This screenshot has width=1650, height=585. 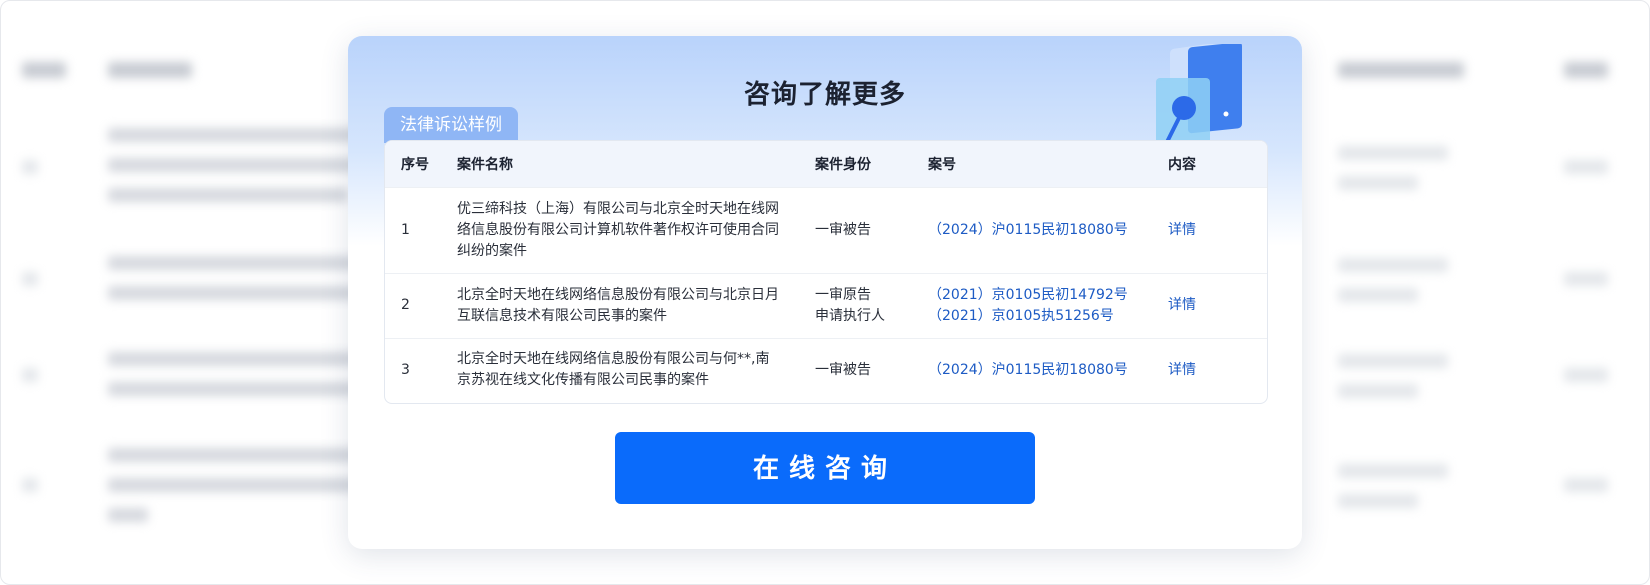 I want to click on case-number: （2021）京0105民初14792号, so click(x=1028, y=294).